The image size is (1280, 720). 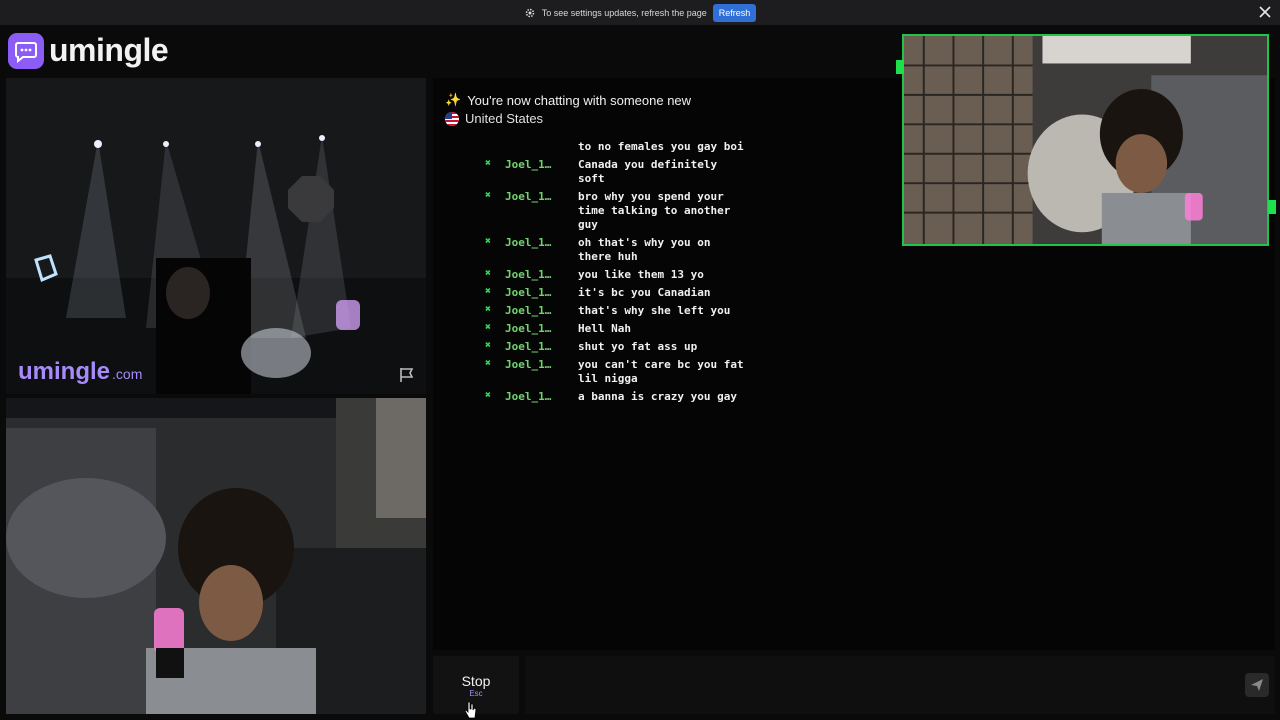 I want to click on chat-status: ✨ You're now chatting with someone new, so click(x=568, y=100).